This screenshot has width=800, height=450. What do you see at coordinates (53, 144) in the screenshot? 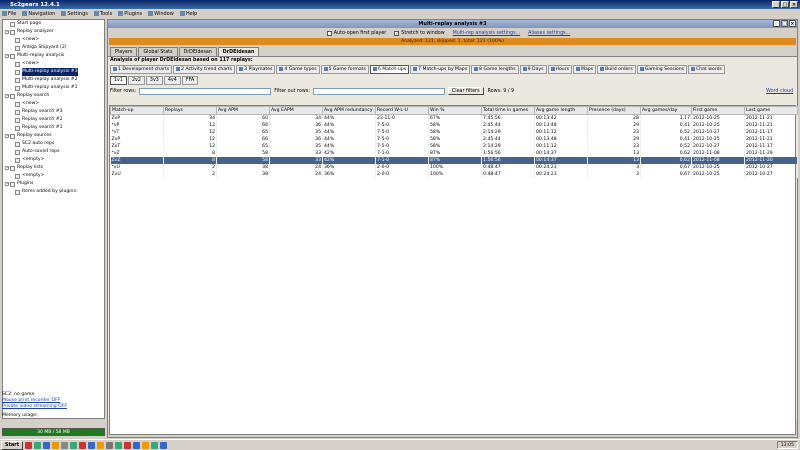
I see `tree-item: SC2 auto reps` at bounding box center [53, 144].